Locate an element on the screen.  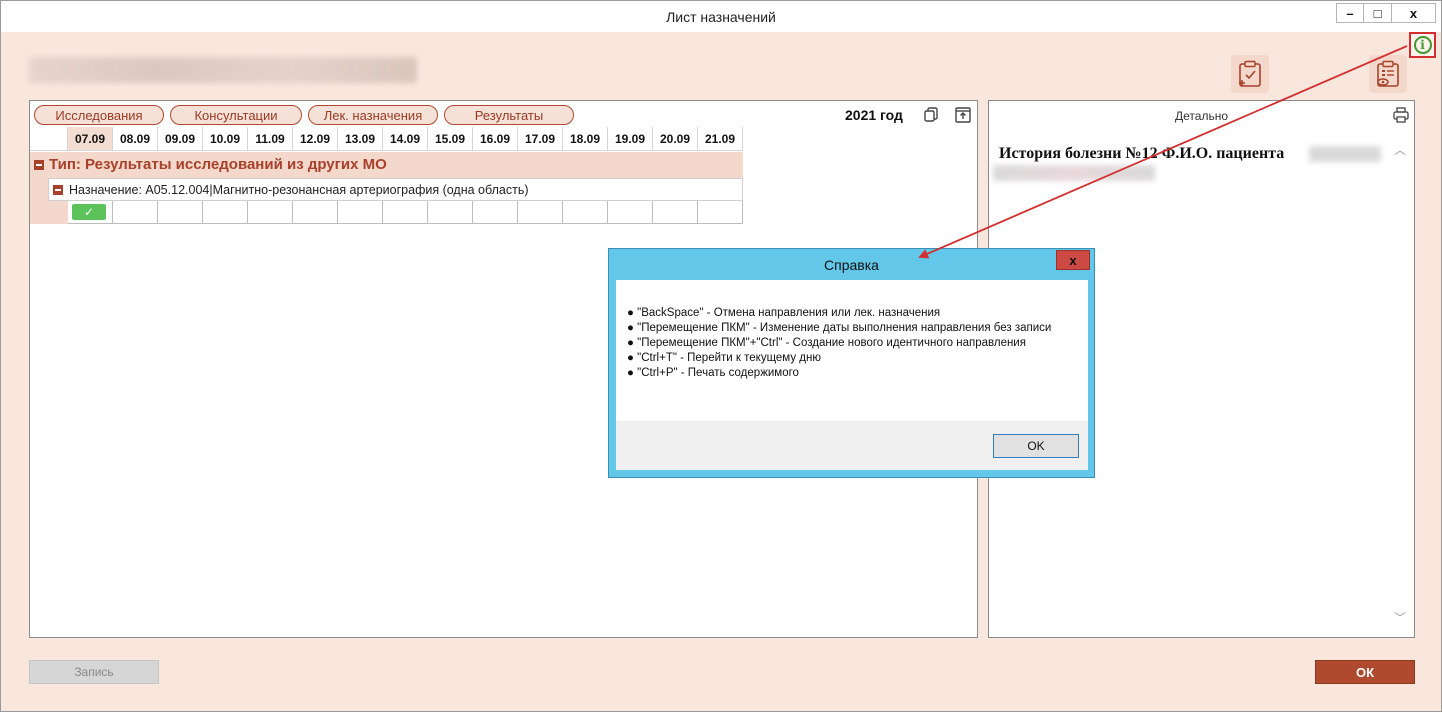
done-check-icon: ✓ is located at coordinates (89, 212).